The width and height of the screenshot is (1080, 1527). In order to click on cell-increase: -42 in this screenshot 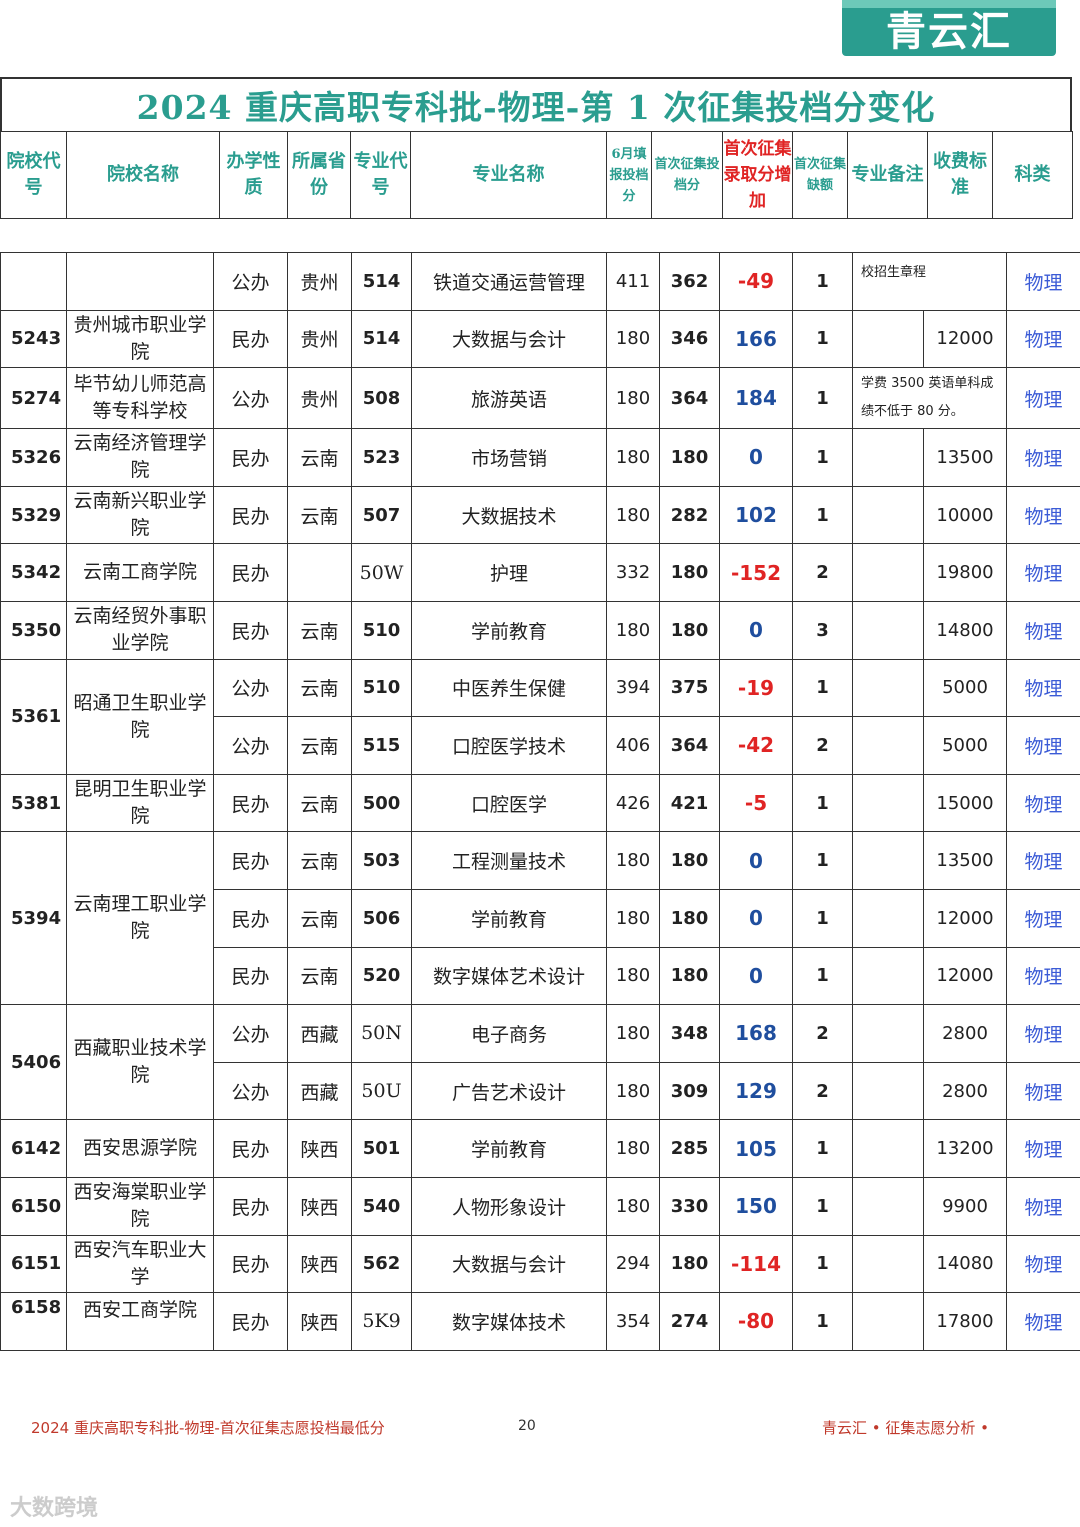, I will do `click(756, 745)`.